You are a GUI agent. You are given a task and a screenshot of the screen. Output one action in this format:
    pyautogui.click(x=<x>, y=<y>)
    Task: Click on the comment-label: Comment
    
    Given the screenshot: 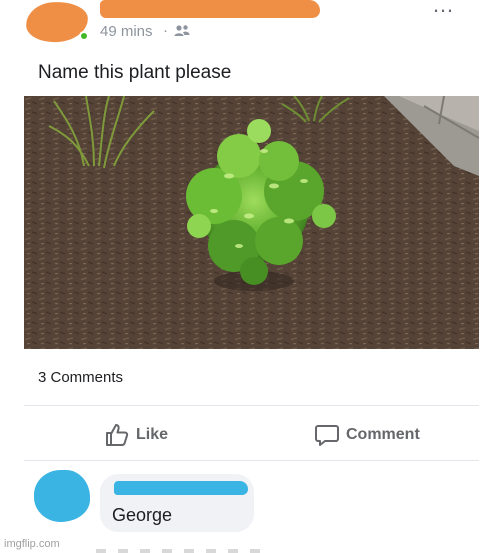 What is the action you would take?
    pyautogui.click(x=383, y=434)
    